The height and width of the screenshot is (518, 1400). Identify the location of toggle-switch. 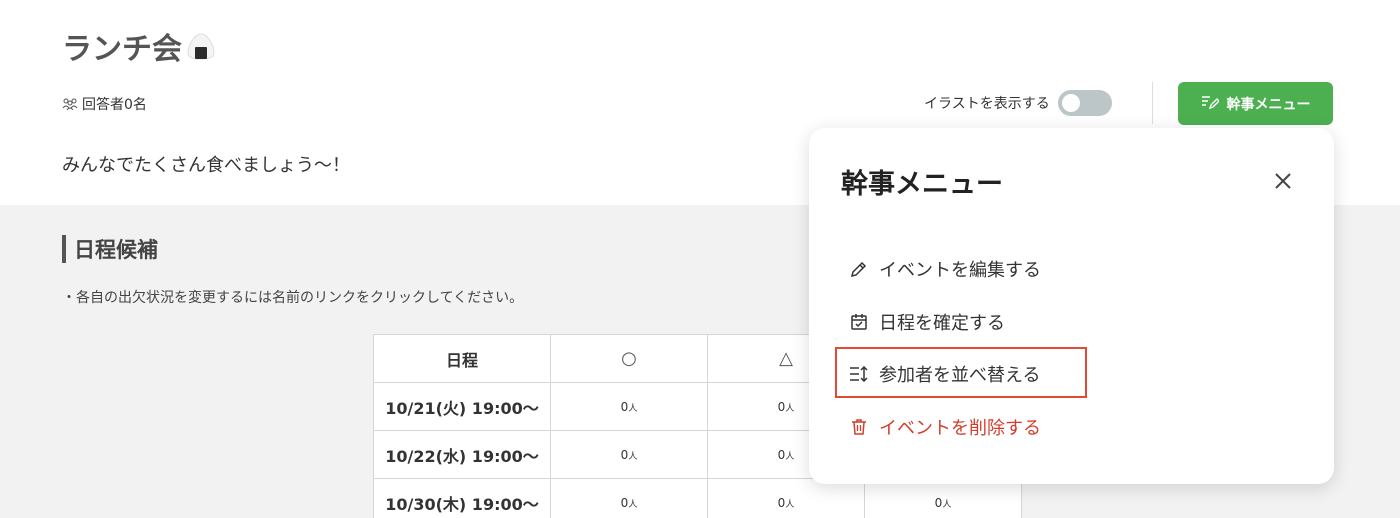
(1084, 103).